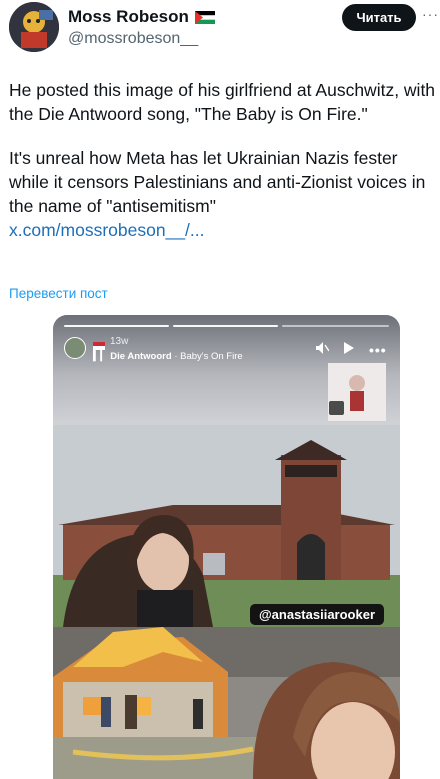 The image size is (440, 779). I want to click on story-time: 13w, so click(119, 341).